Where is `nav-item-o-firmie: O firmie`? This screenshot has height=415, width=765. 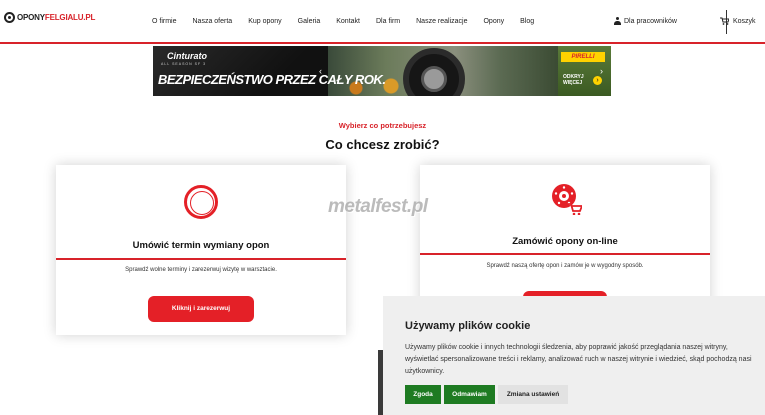
nav-item-o-firmie: O firmie is located at coordinates (168, 21).